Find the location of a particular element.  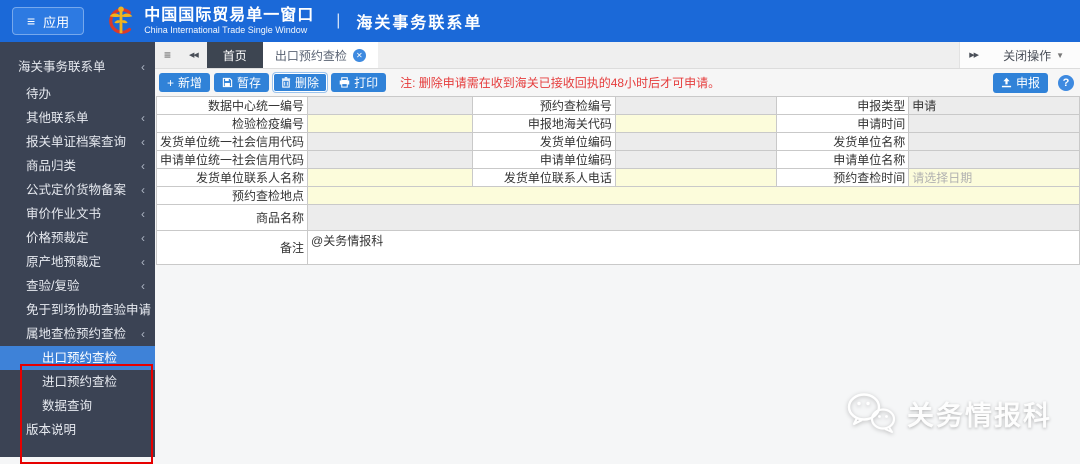

watermark: 关务情报科 is located at coordinates (948, 413).